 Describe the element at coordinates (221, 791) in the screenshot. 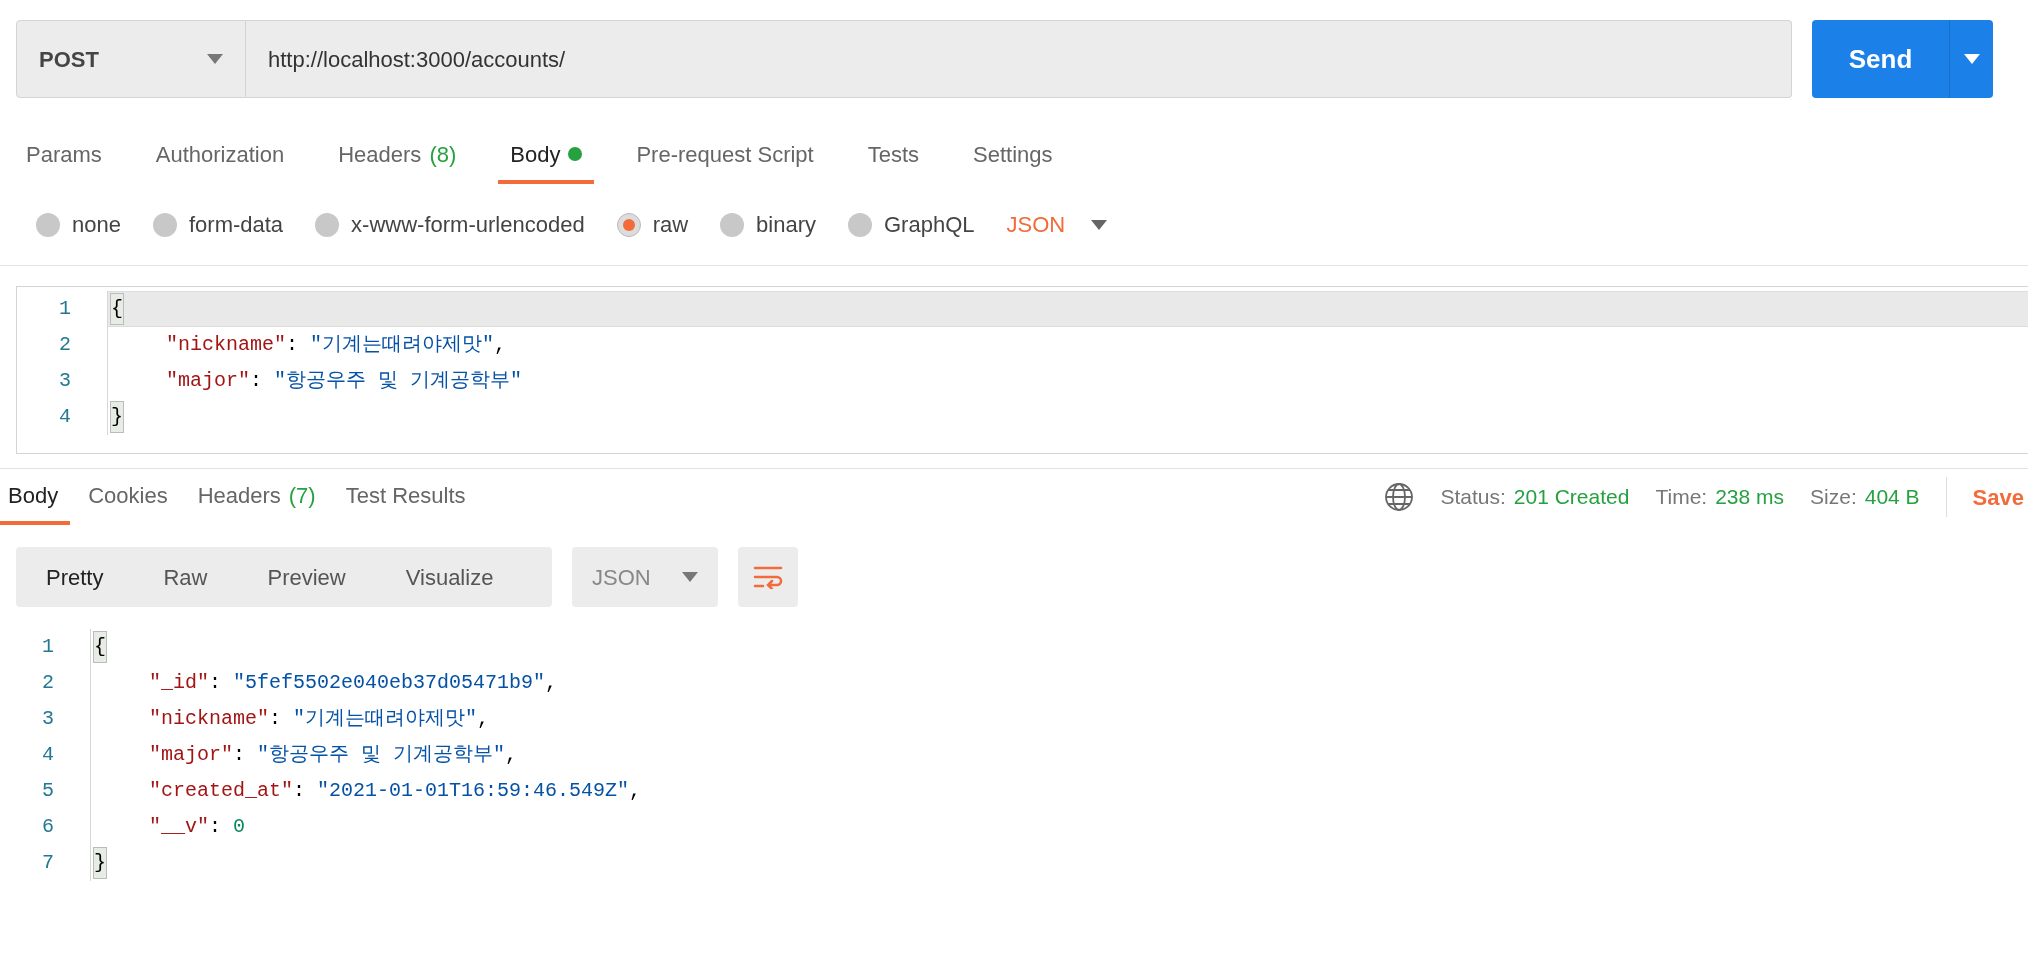

I see `code-token: "created_at"` at that location.